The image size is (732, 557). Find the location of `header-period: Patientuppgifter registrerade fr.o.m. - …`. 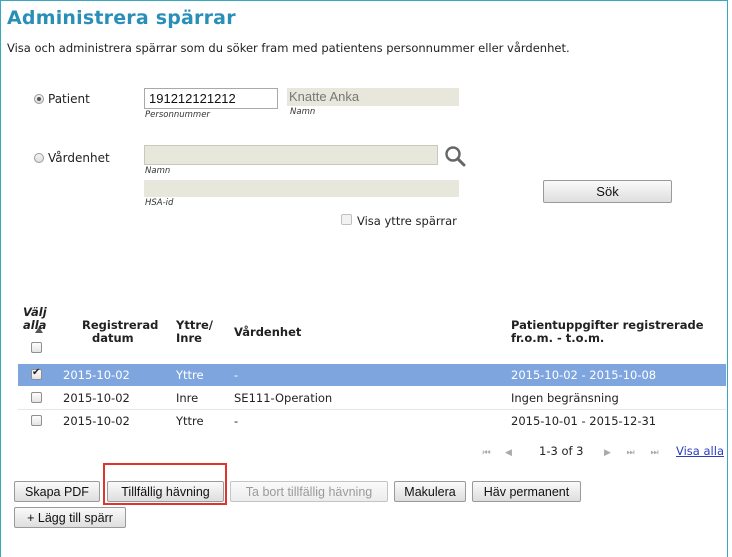

header-period: Patientuppgifter registrerade fr.o.m. - … is located at coordinates (607, 332).